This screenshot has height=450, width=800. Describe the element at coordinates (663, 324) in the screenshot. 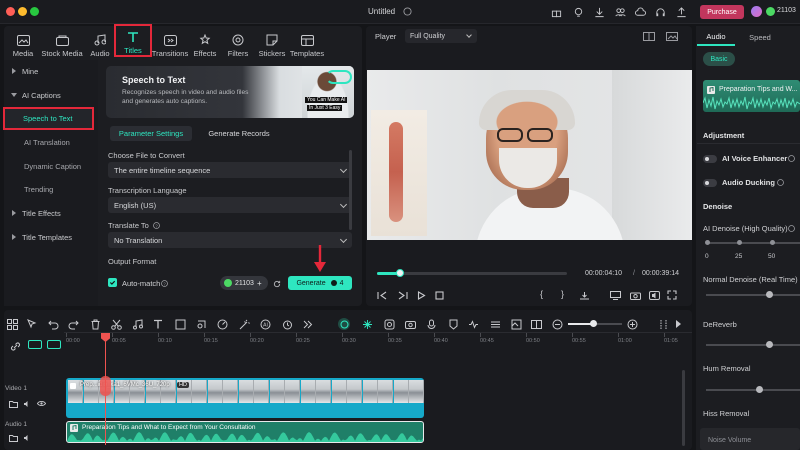

I see `timeline-settings-icon` at that location.